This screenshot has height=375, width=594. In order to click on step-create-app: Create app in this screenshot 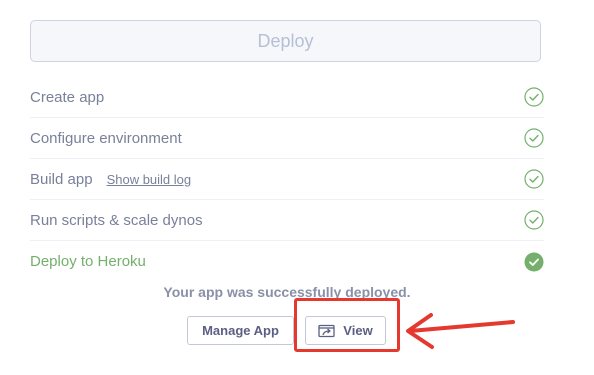, I will do `click(287, 97)`.